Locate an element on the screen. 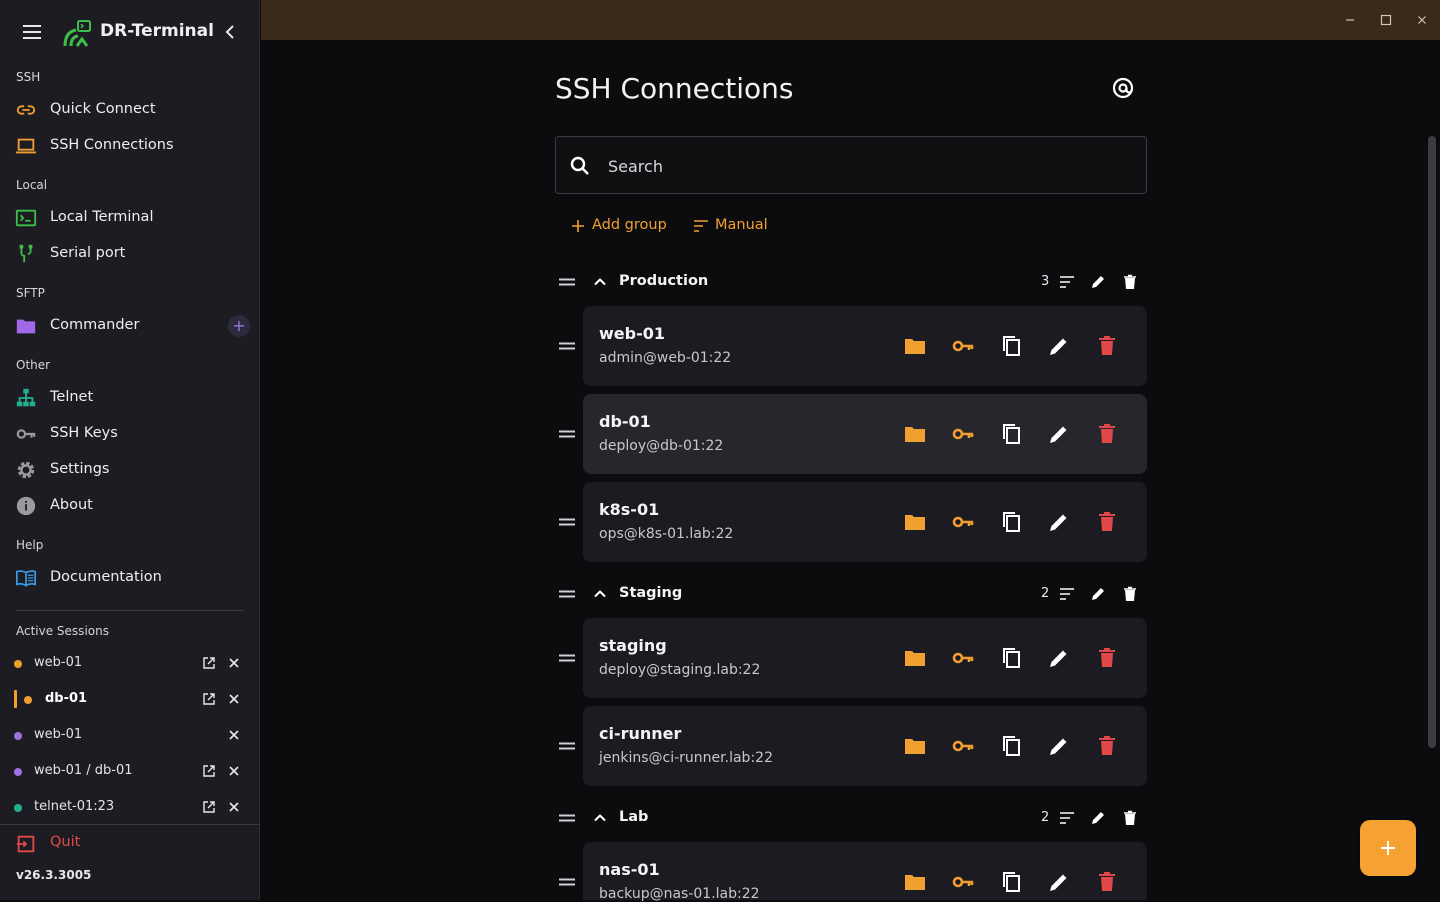  group-name: Production is located at coordinates (664, 281).